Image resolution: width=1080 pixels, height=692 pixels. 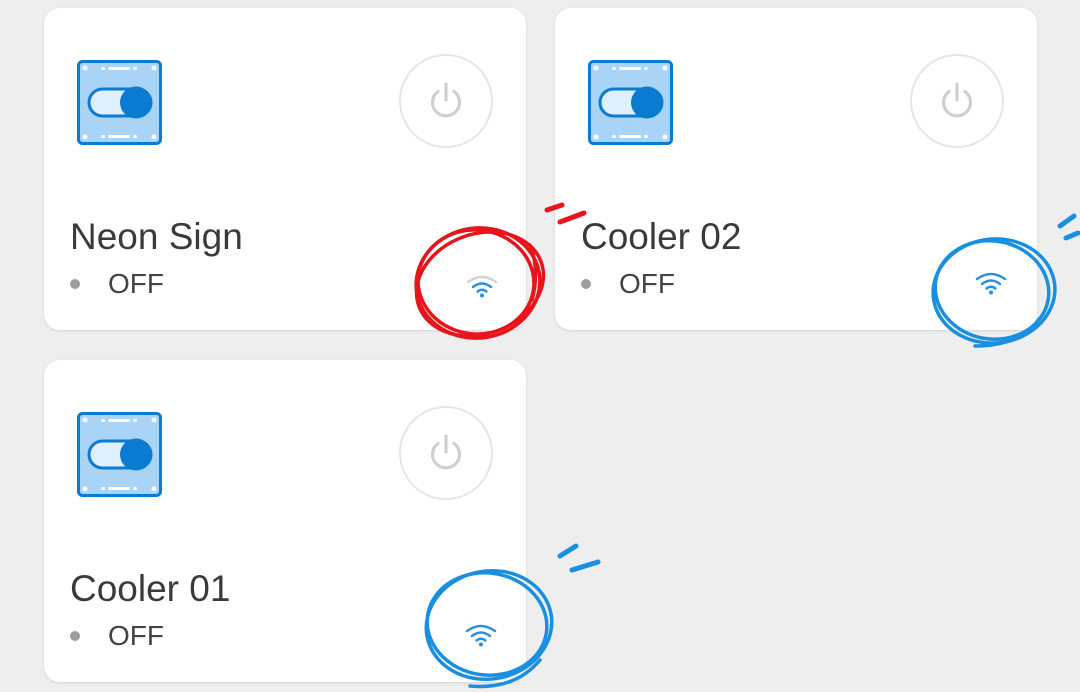 What do you see at coordinates (150, 588) in the screenshot?
I see `device-name: Cooler 01` at bounding box center [150, 588].